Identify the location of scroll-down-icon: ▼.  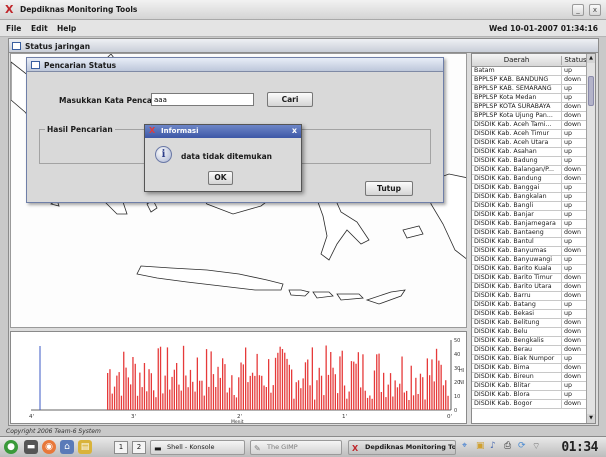
(591, 418).